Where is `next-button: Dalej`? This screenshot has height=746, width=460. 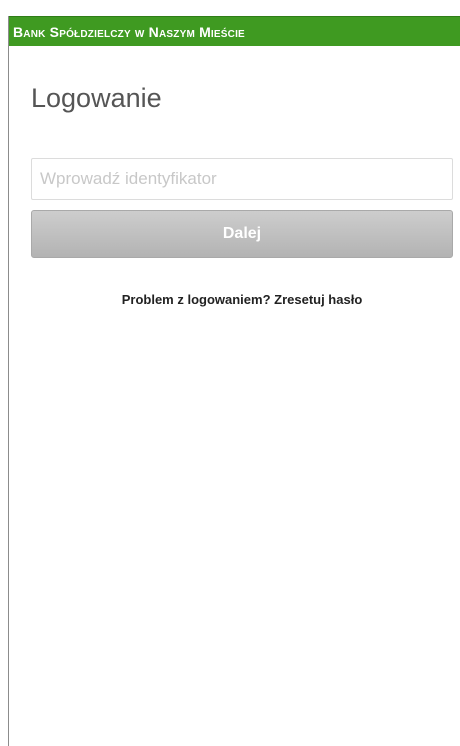 next-button: Dalej is located at coordinates (242, 234).